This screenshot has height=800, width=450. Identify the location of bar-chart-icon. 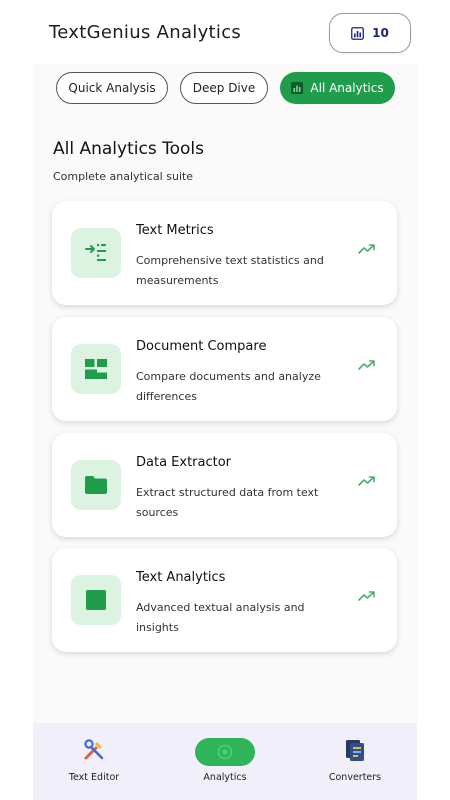
(358, 33).